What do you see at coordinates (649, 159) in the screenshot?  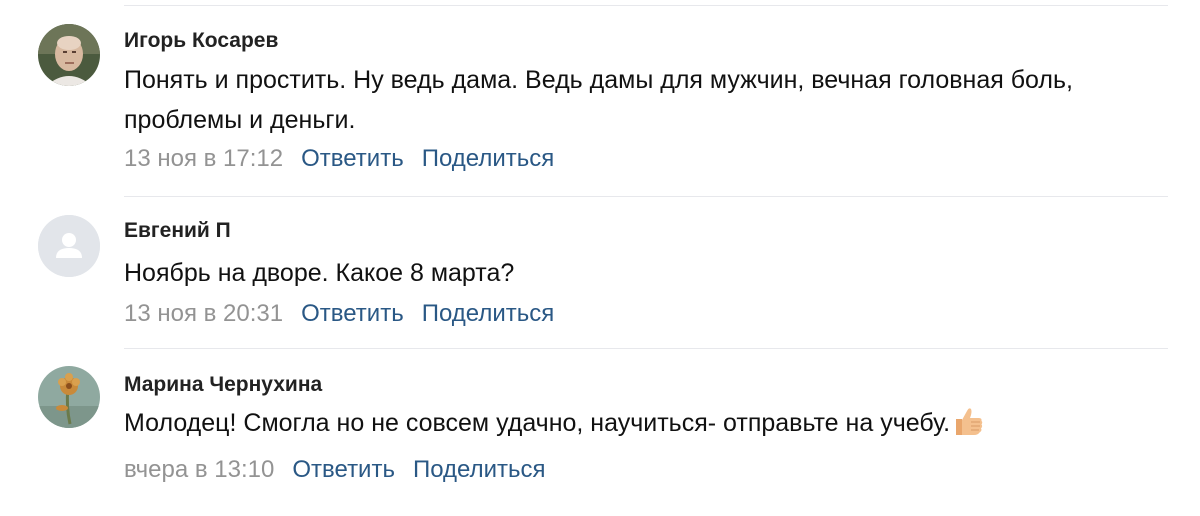 I see `comment-meta: 13 ноя в 17:12 Ответить Поделиться` at bounding box center [649, 159].